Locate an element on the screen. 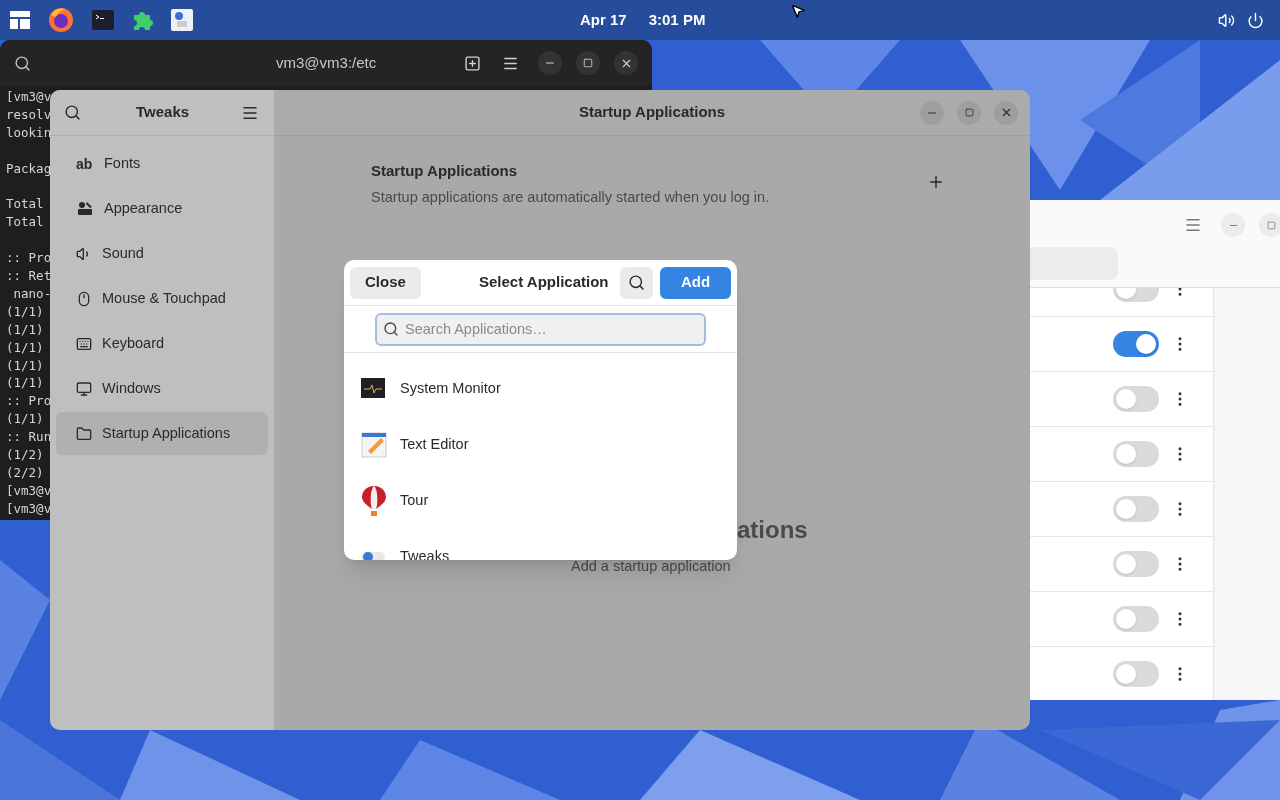 This screenshot has height=800, width=1280. close-button: Close is located at coordinates (385, 282).